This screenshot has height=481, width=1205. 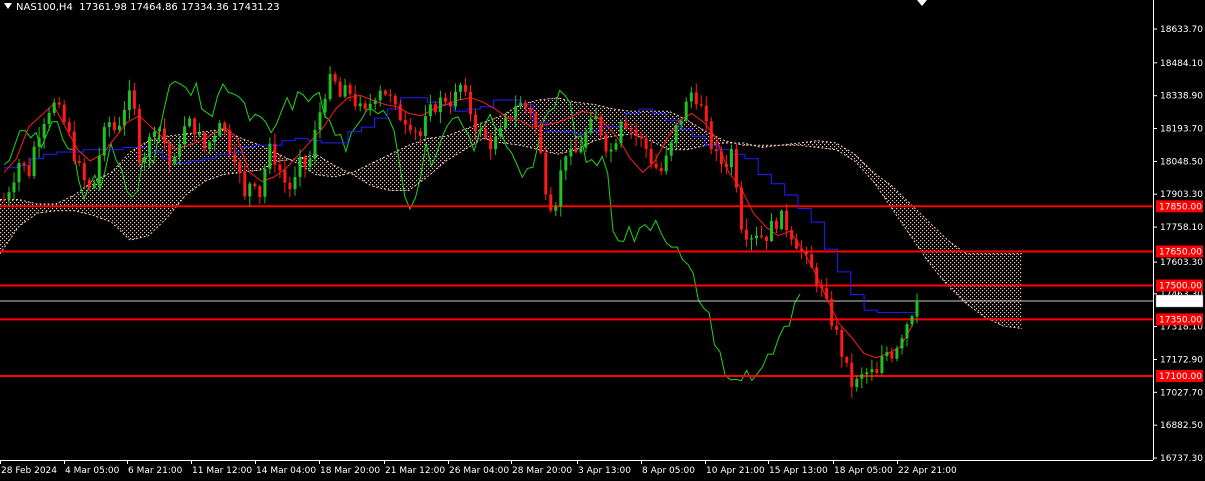 I want to click on ohlc-readout: 17361.98 17464.86 17334.36 17431.23, so click(x=179, y=7).